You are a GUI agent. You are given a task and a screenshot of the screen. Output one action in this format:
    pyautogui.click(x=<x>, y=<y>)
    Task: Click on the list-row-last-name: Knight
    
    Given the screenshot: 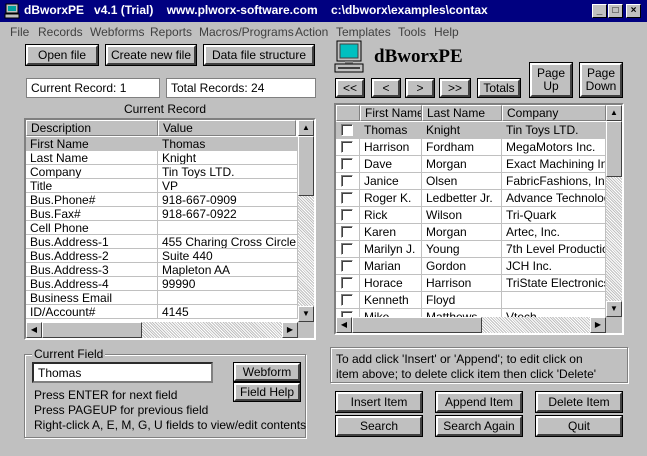 What is the action you would take?
    pyautogui.click(x=462, y=130)
    